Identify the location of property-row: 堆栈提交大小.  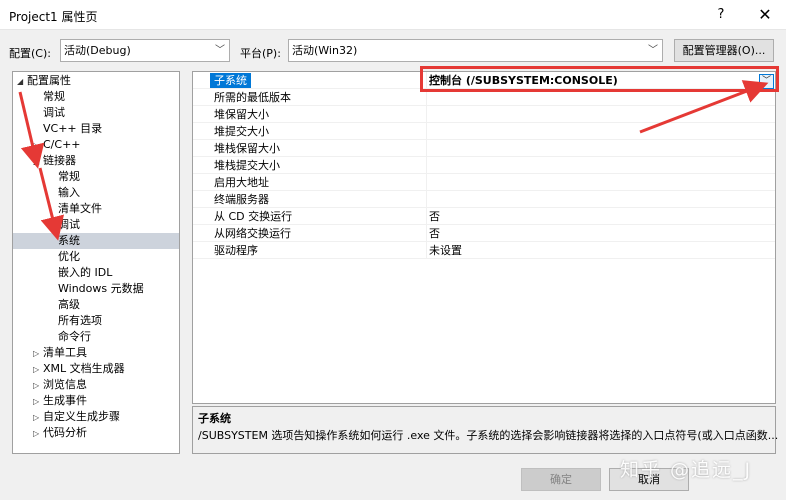
(484, 165).